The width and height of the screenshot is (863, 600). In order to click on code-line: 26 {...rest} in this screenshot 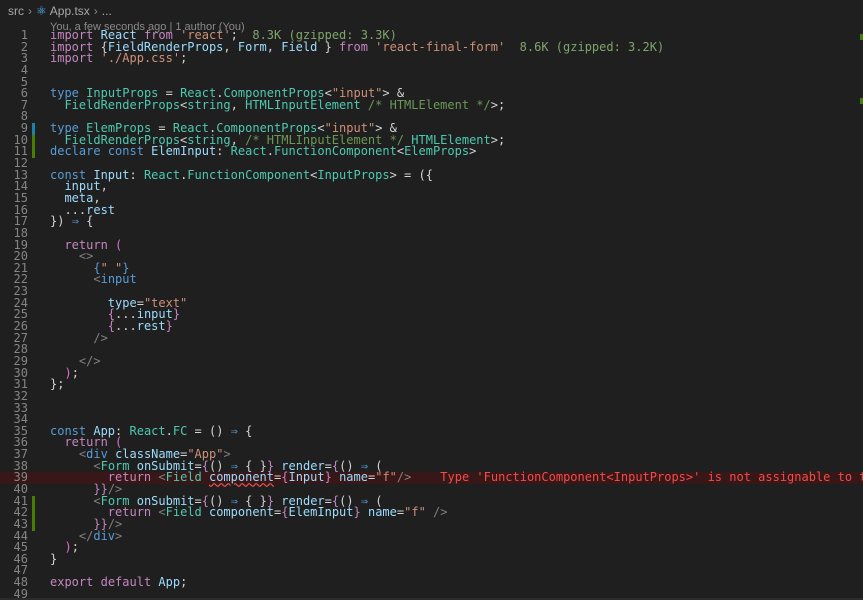, I will do `click(431, 326)`.